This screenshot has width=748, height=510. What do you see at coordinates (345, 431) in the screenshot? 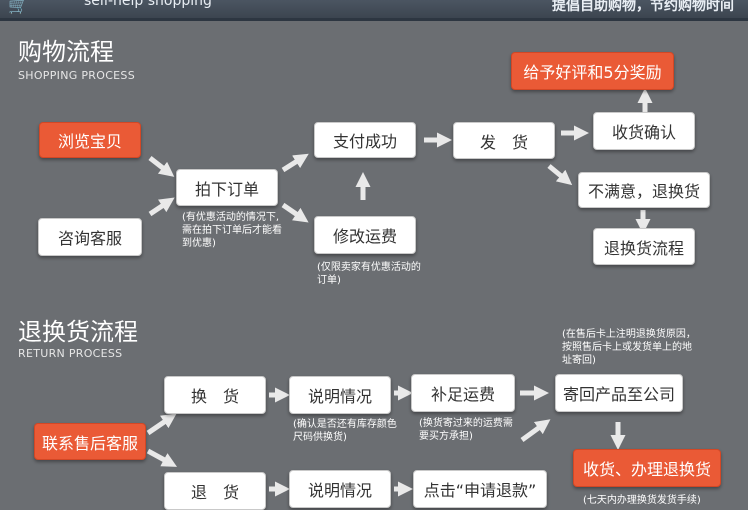
I see `explain-situation-note: (确认是否还有库存颜色尺码供换货)` at bounding box center [345, 431].